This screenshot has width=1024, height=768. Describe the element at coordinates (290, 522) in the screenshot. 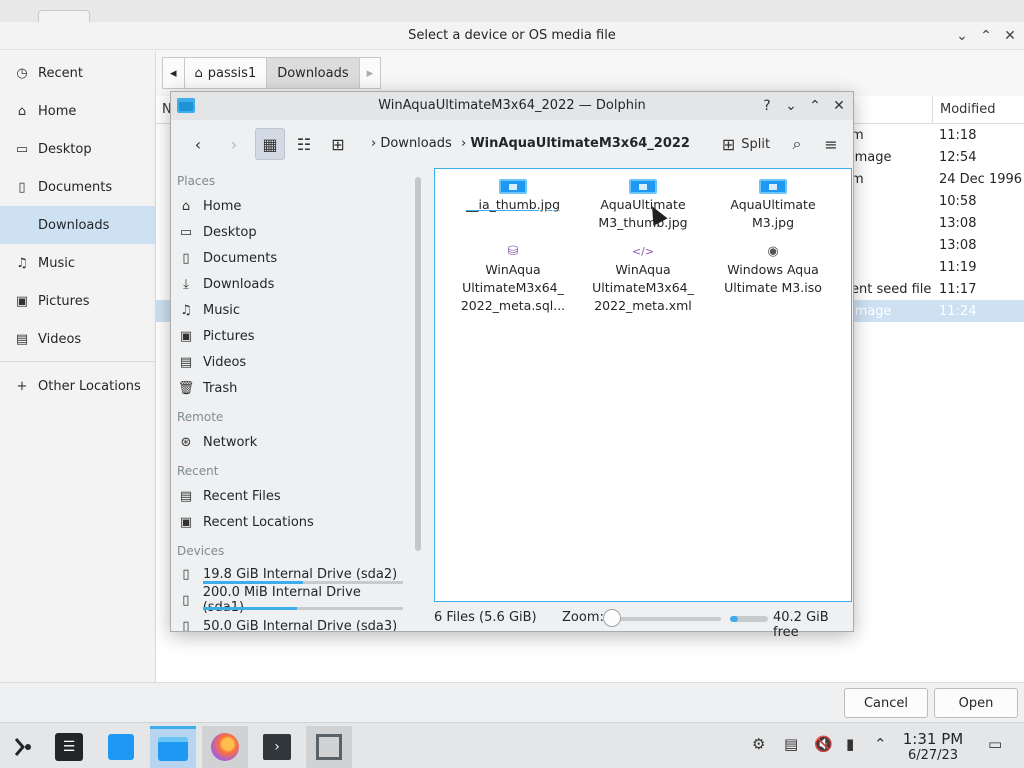

I see `places-item-recent-locations: ▣ Recent Locations` at that location.